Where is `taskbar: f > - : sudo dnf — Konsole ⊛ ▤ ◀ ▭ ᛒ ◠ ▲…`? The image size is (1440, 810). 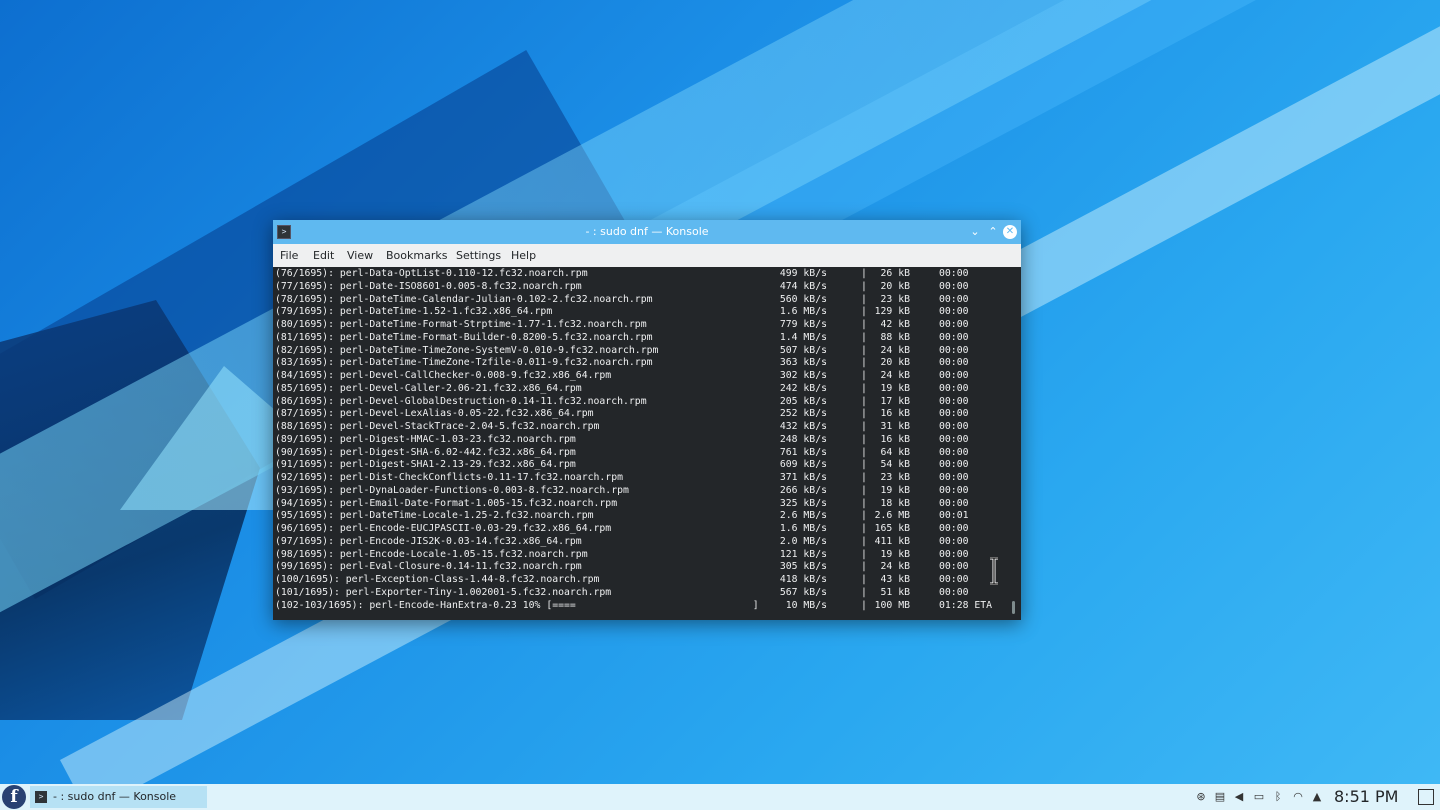 taskbar: f > - : sudo dnf — Konsole ⊛ ▤ ◀ ▭ ᛒ ◠ ▲… is located at coordinates (720, 797).